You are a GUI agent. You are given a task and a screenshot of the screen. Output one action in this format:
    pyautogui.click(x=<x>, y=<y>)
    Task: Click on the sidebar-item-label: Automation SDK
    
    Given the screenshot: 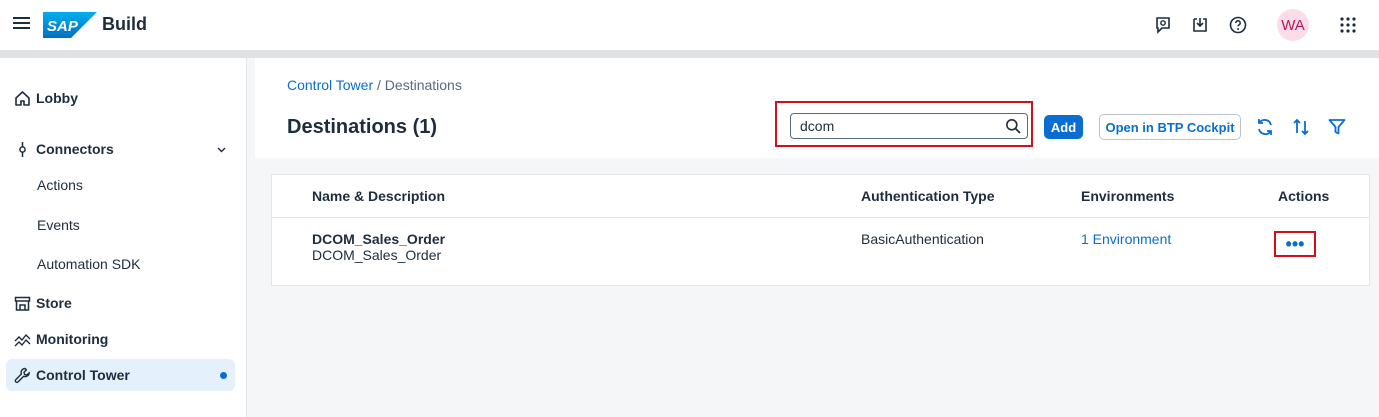 What is the action you would take?
    pyautogui.click(x=89, y=264)
    